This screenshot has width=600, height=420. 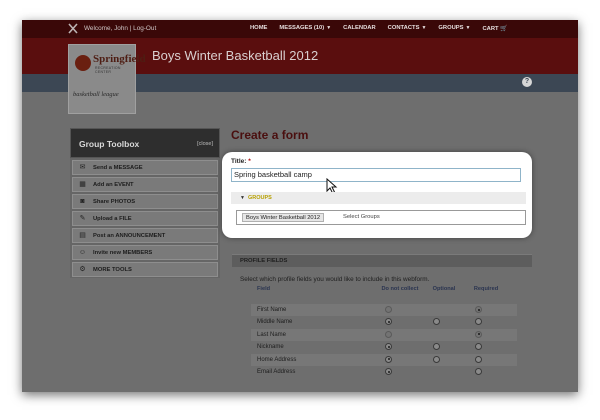 What do you see at coordinates (384, 322) in the screenshot?
I see `table-row: Middle Name` at bounding box center [384, 322].